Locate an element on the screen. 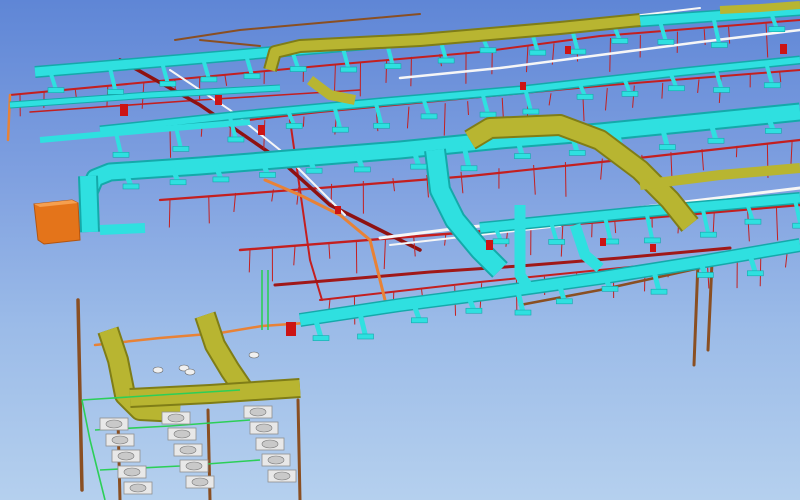 Image resolution: width=800 pixels, height=500 pixels. sprinkler-main-vert is located at coordinates (306, 210).